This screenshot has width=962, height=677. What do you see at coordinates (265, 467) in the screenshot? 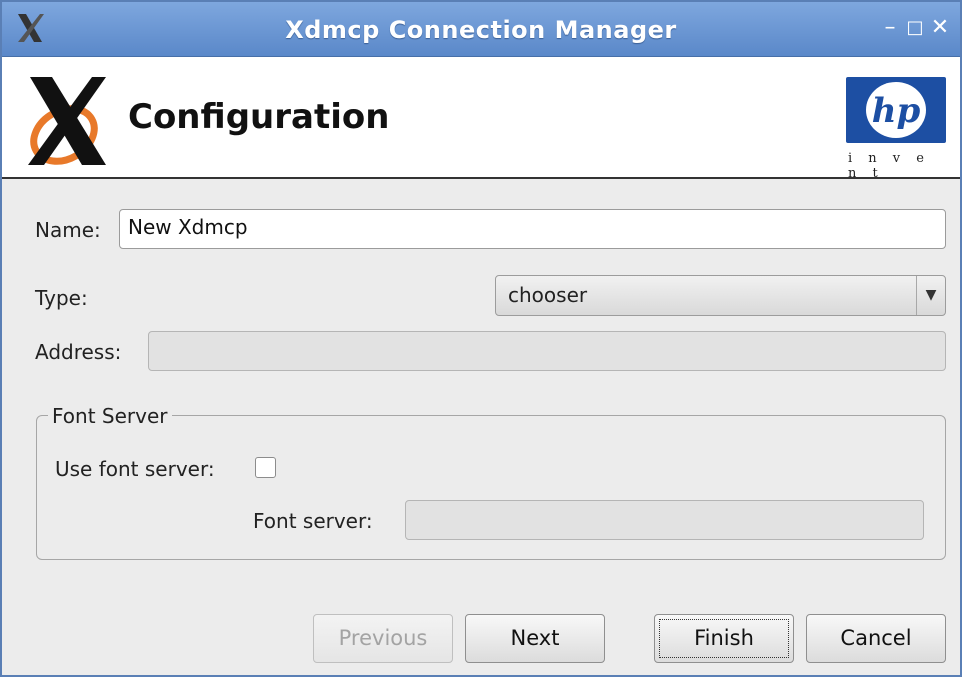
I see `use-font-server-checkbox` at bounding box center [265, 467].